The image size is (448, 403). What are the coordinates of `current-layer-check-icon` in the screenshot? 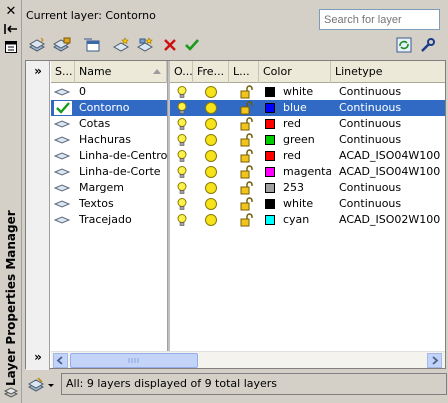 It's located at (63, 108).